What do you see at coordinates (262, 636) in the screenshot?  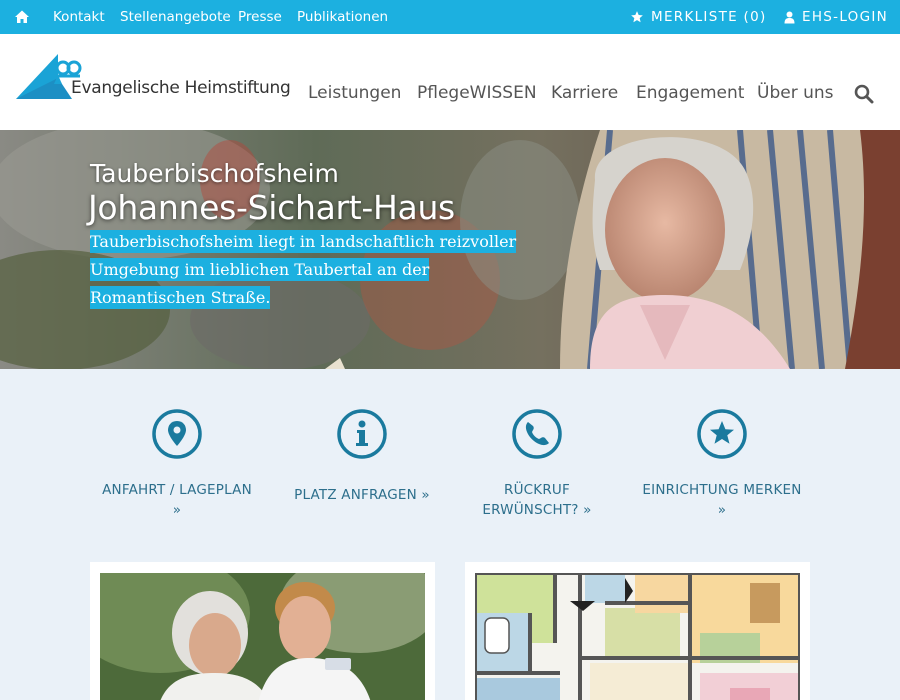 I see `card-people-image` at bounding box center [262, 636].